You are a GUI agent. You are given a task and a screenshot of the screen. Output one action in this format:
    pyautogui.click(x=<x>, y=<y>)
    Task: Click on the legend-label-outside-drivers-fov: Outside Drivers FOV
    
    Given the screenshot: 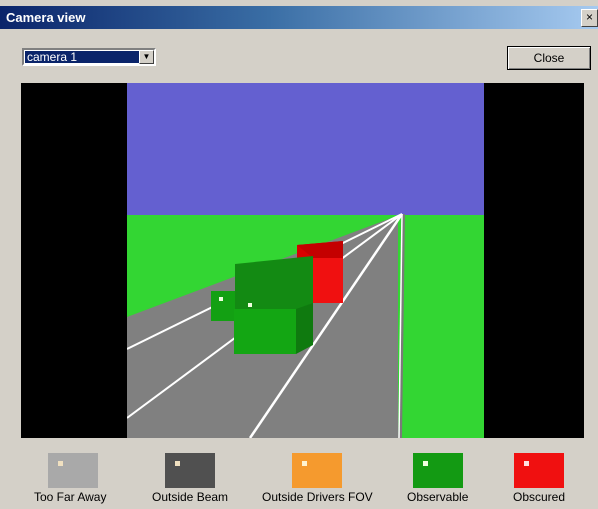 What is the action you would take?
    pyautogui.click(x=317, y=497)
    